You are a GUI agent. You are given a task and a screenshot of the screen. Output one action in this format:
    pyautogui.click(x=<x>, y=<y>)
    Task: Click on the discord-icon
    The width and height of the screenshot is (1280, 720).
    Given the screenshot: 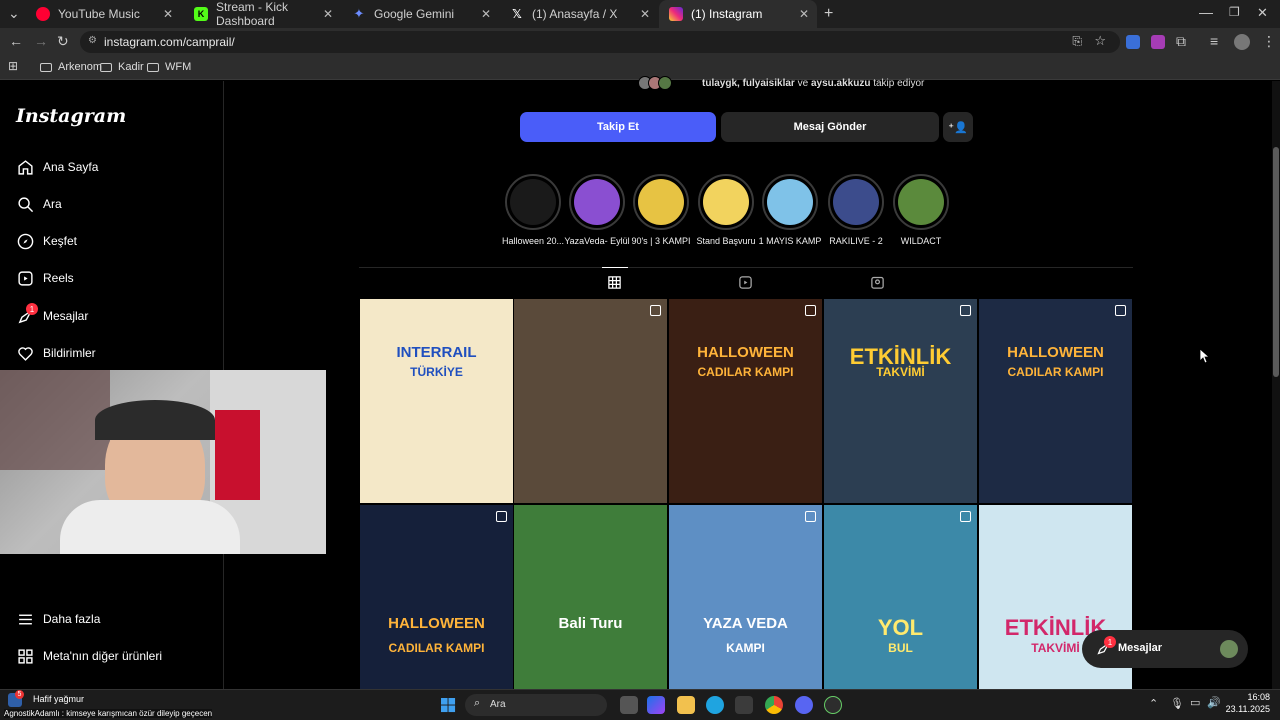 What is the action you would take?
    pyautogui.click(x=804, y=705)
    